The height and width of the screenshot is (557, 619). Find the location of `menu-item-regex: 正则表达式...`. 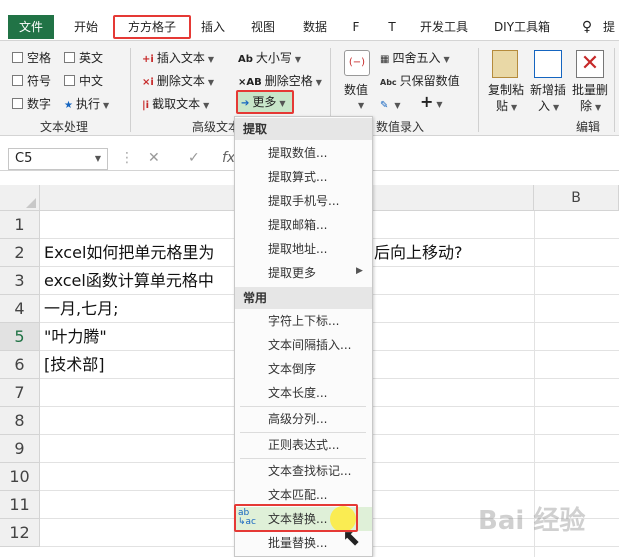

menu-item-regex: 正则表达式... is located at coordinates (303, 445).